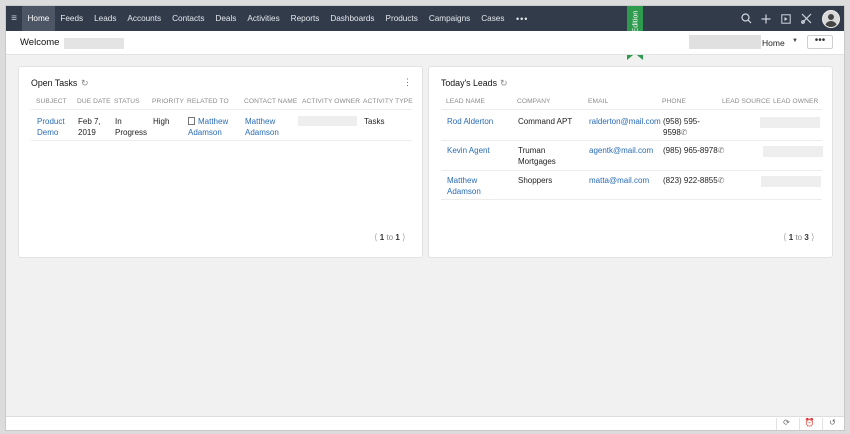 The height and width of the screenshot is (434, 850). I want to click on col-due-date: DUE DATE, so click(94, 101).